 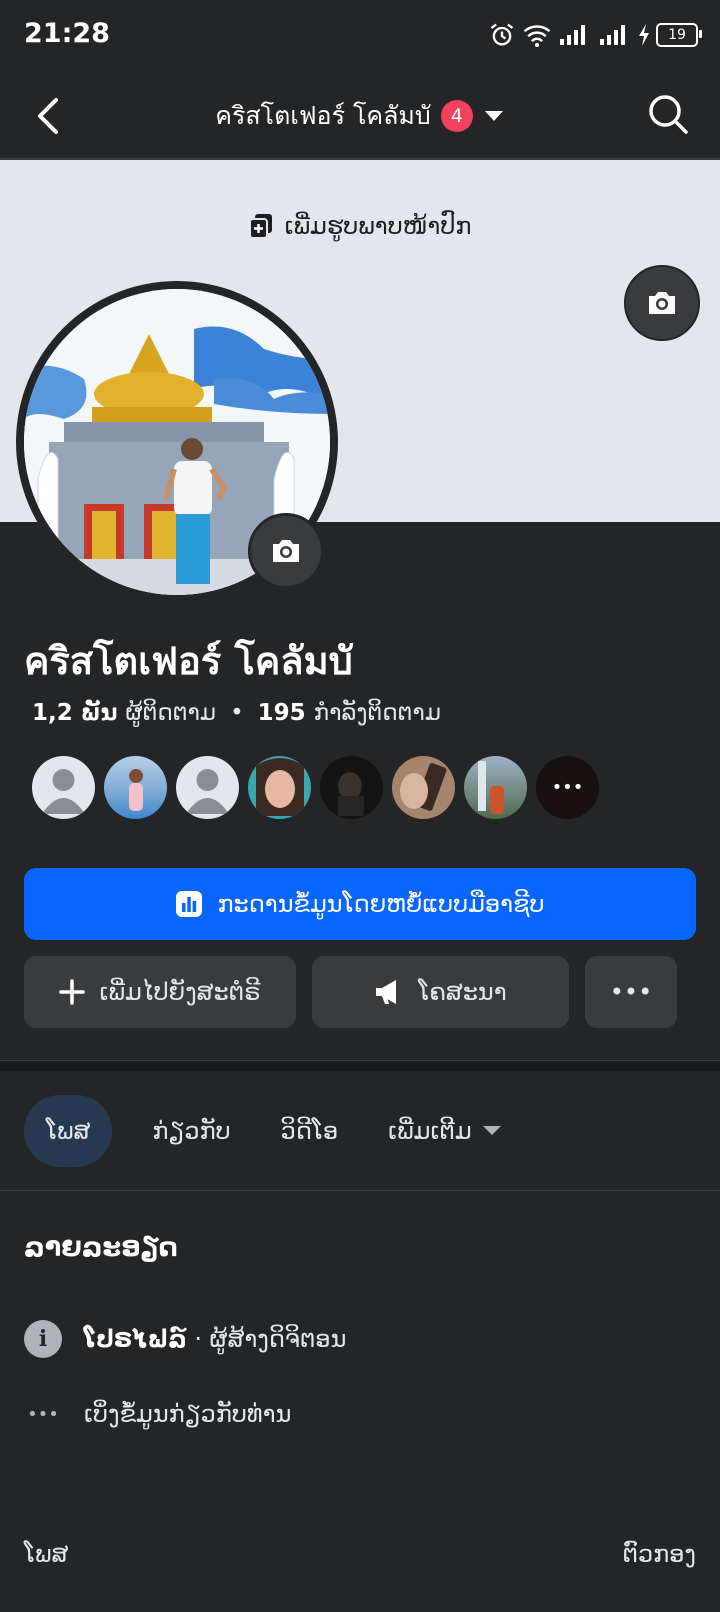 What do you see at coordinates (260, 226) in the screenshot?
I see `add-photo-icon` at bounding box center [260, 226].